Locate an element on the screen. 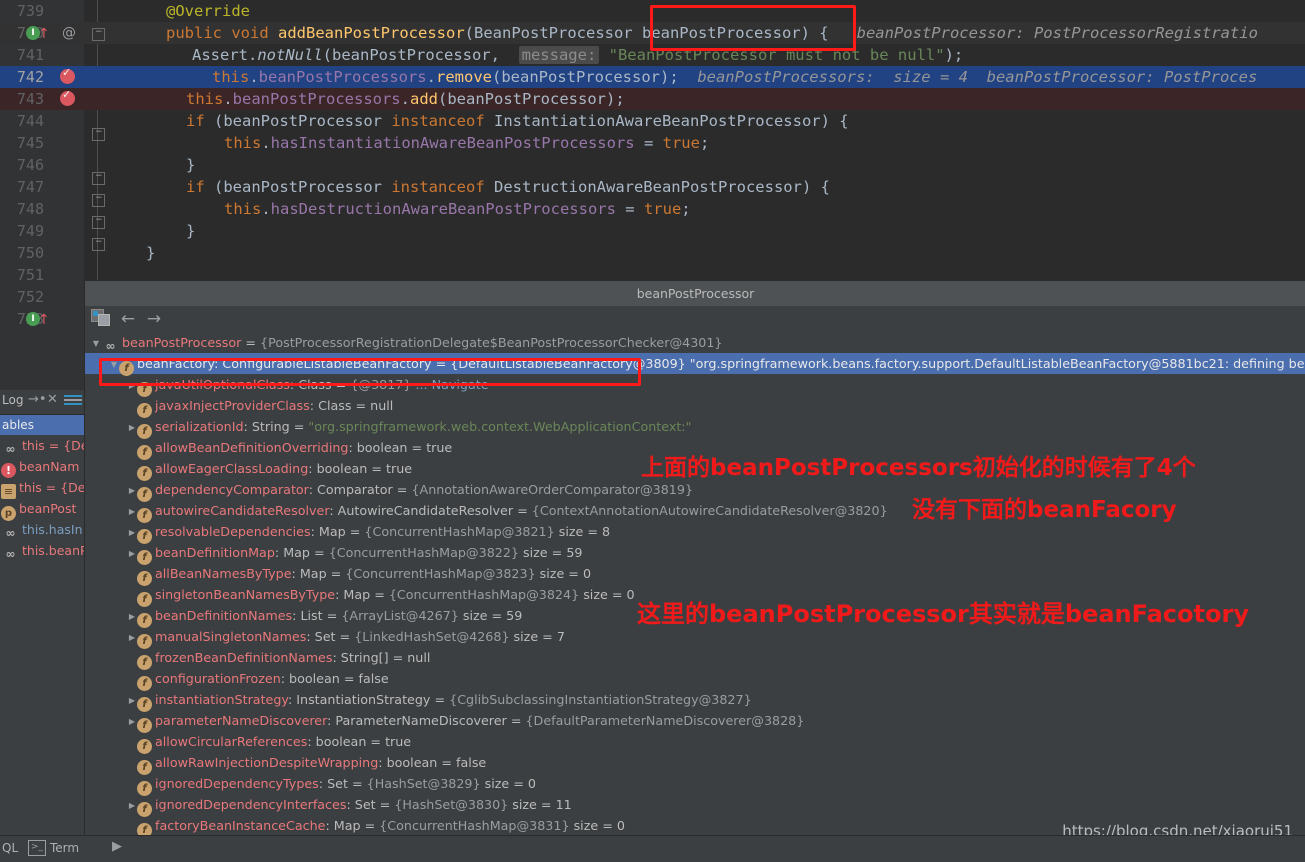 The width and height of the screenshot is (1305, 862). tree-row-type: : ParameterNameDiscoverer is located at coordinates (417, 720).